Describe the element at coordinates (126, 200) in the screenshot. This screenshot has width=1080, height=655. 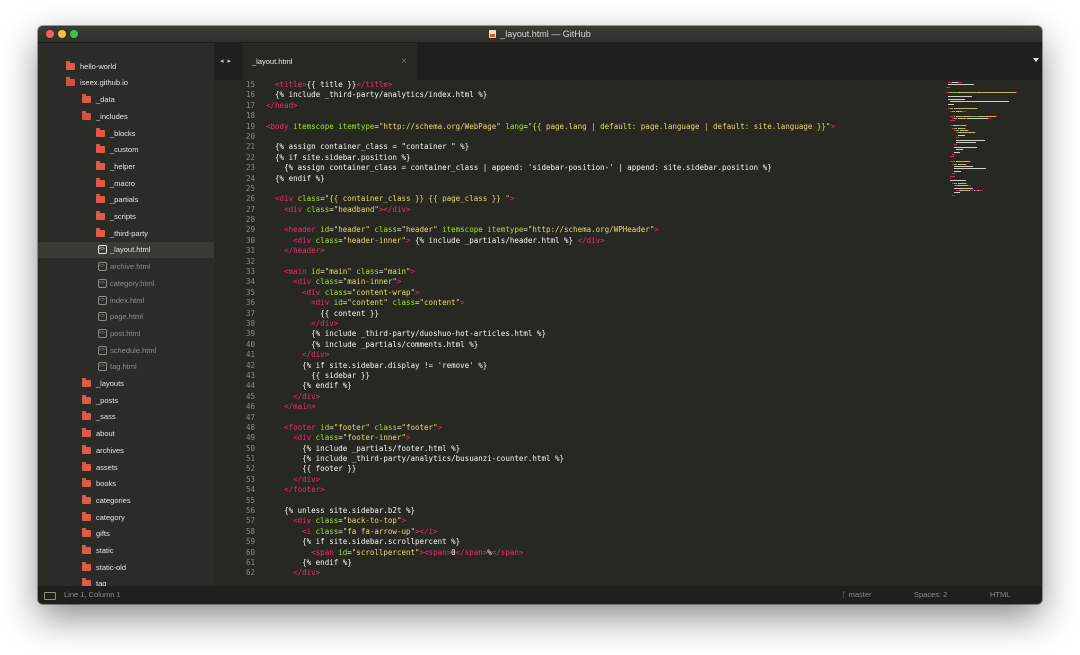
I see `sidebar-folder--partials: _partials` at that location.